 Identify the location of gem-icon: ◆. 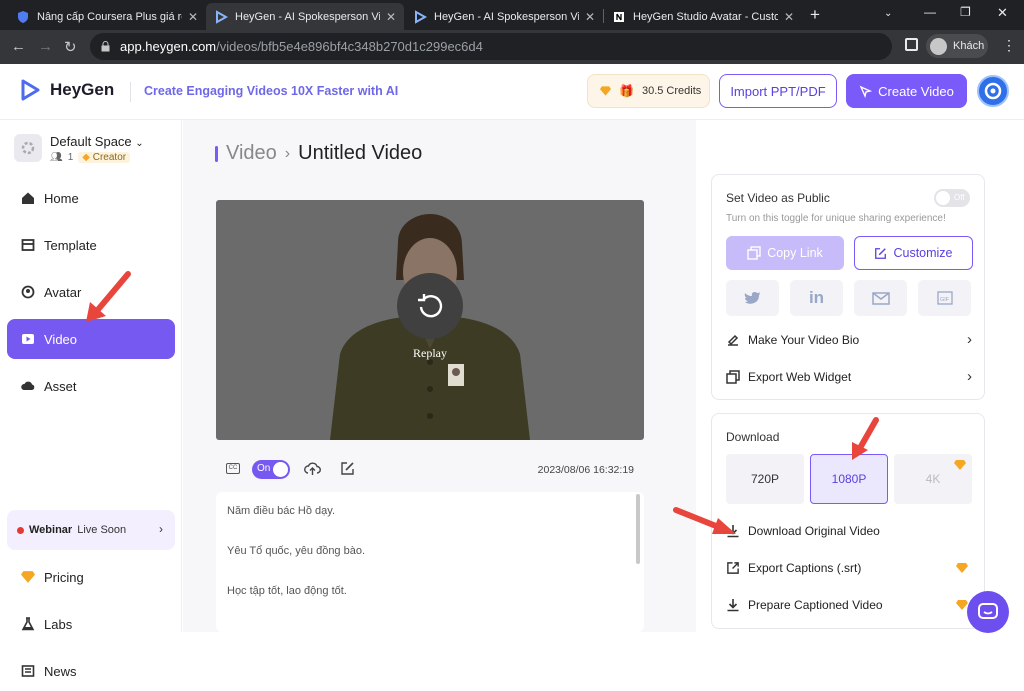
(86, 157).